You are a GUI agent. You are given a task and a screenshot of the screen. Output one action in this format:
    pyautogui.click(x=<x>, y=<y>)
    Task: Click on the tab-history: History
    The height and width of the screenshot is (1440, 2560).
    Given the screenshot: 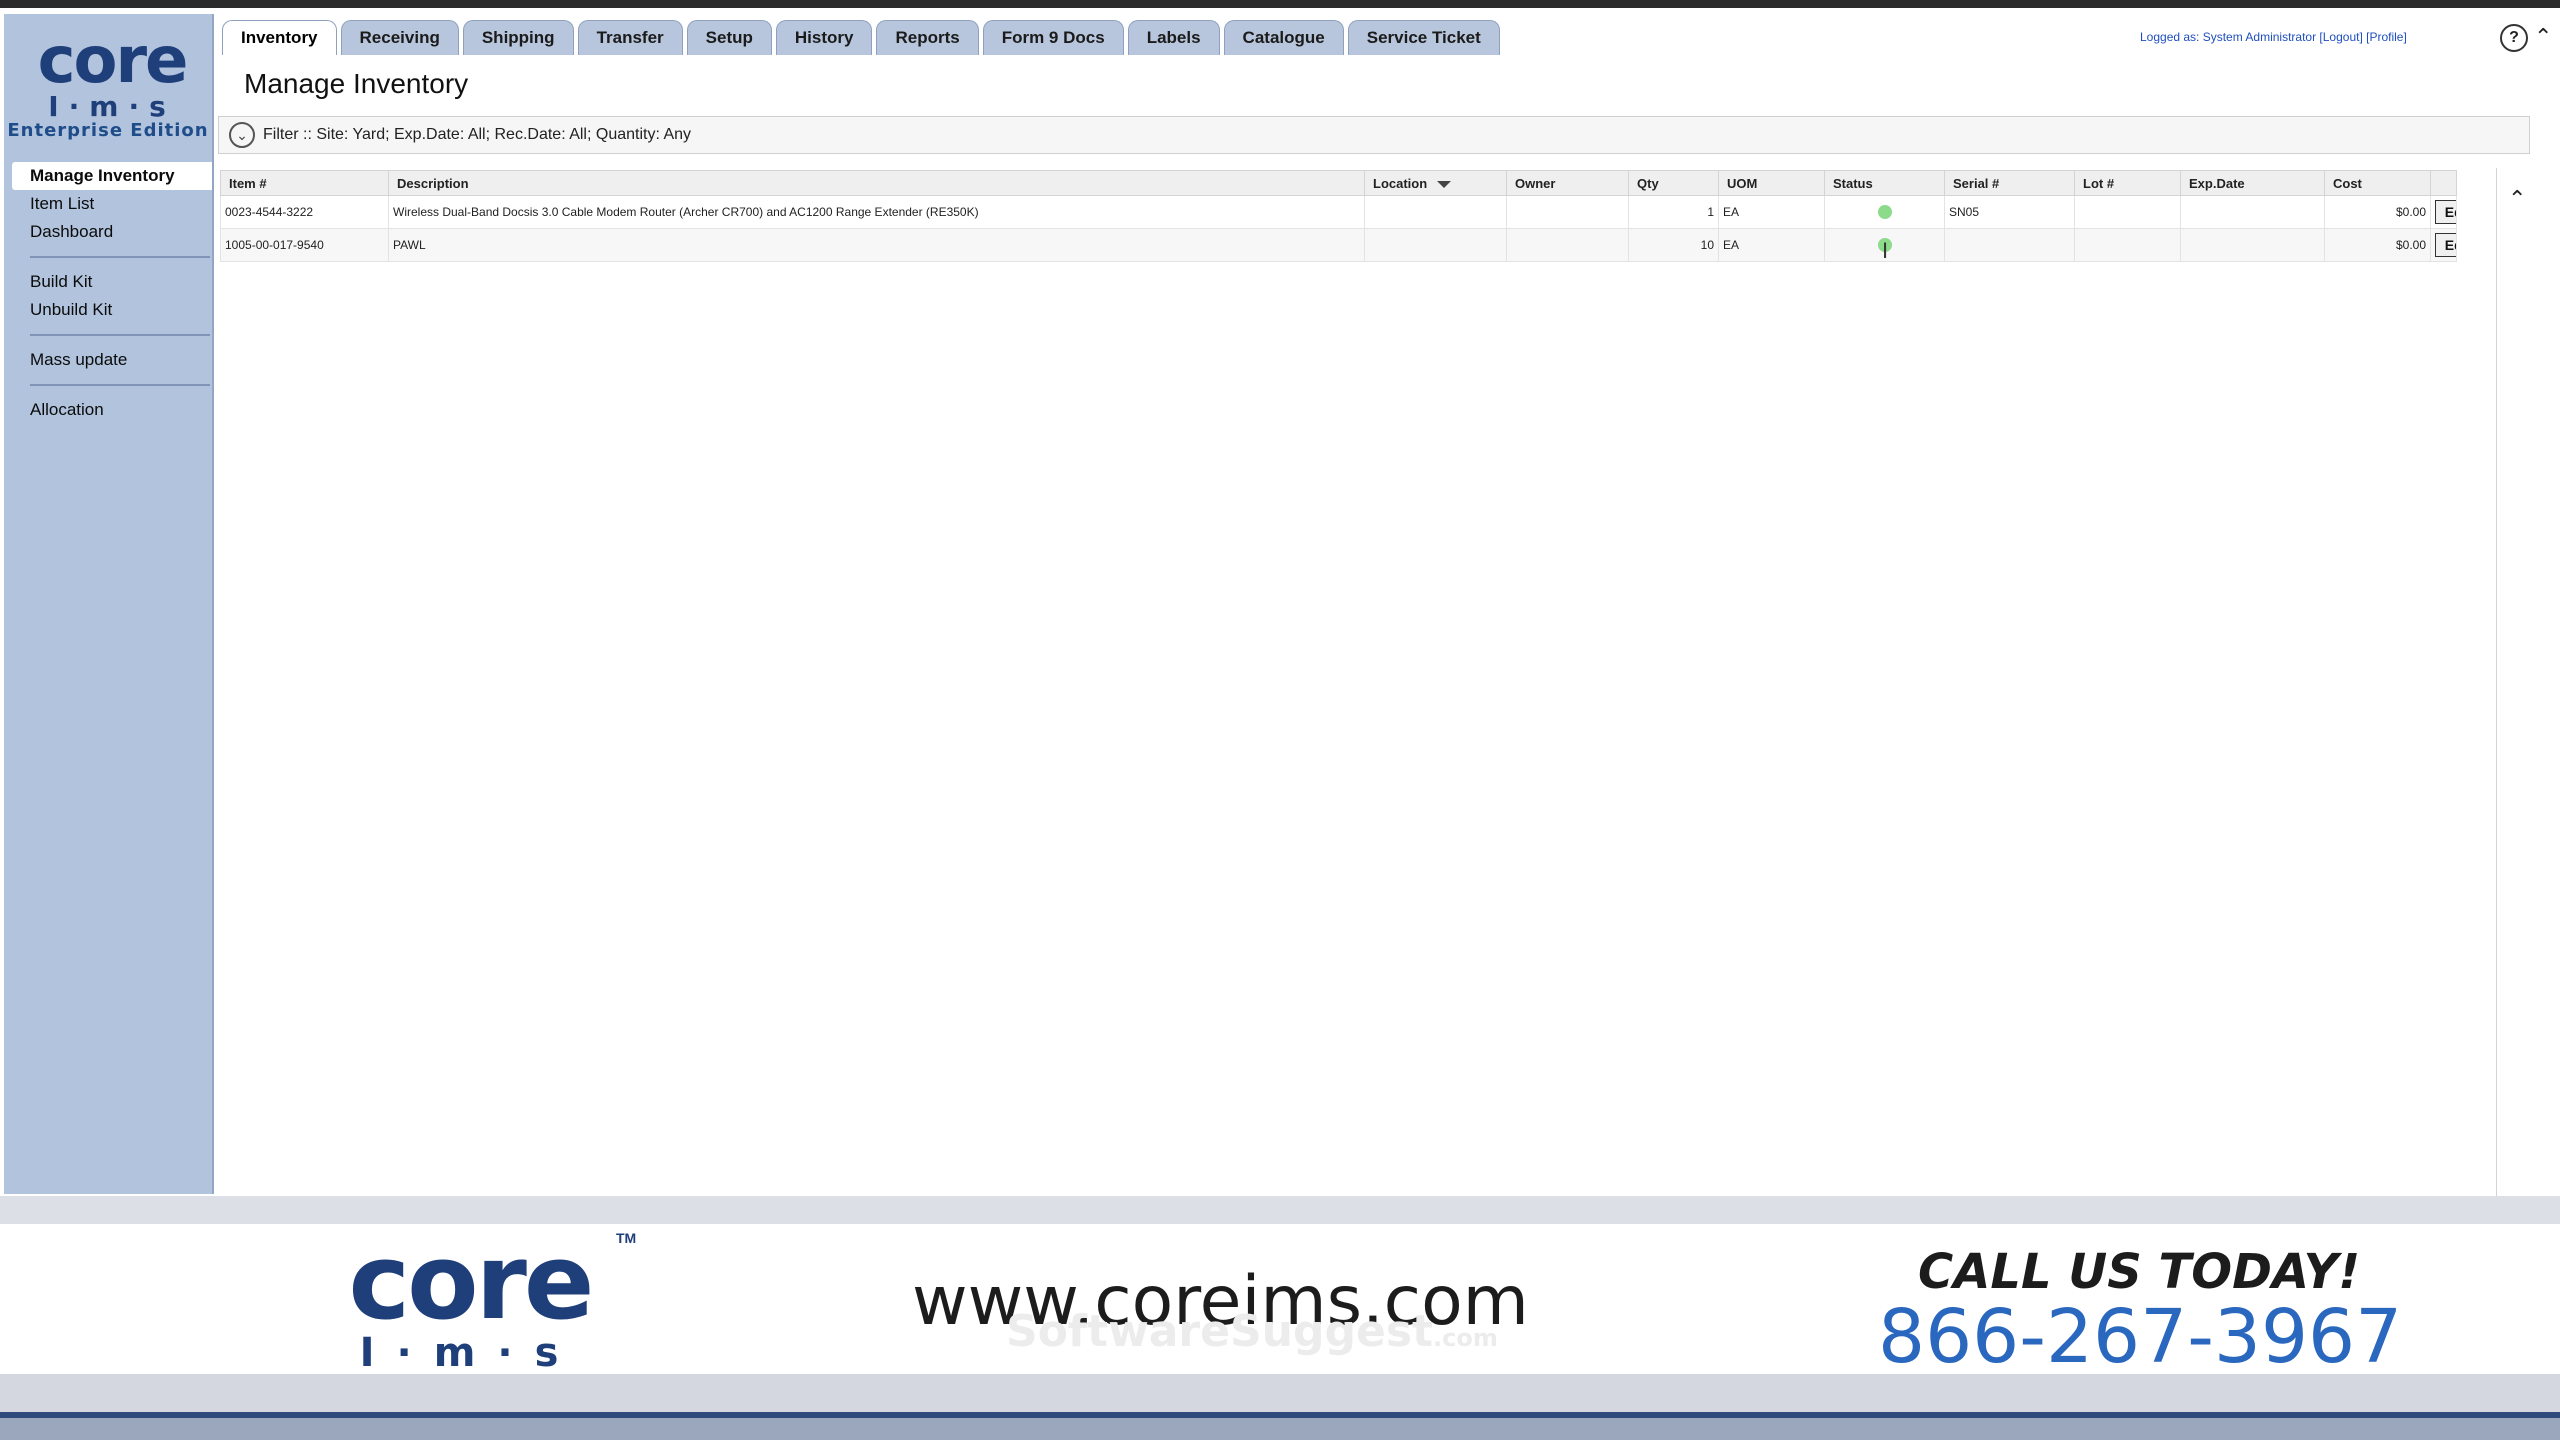 What is the action you would take?
    pyautogui.click(x=824, y=37)
    